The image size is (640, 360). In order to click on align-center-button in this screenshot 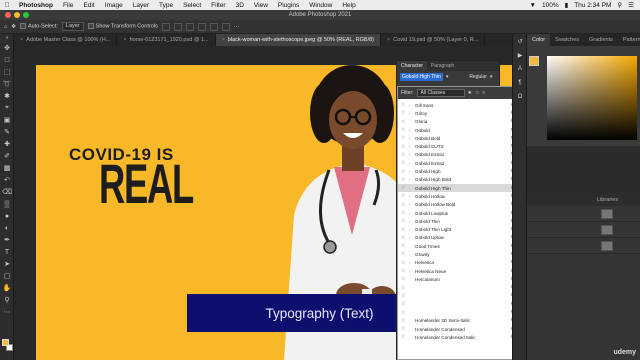, I will do `click(177, 26)`.